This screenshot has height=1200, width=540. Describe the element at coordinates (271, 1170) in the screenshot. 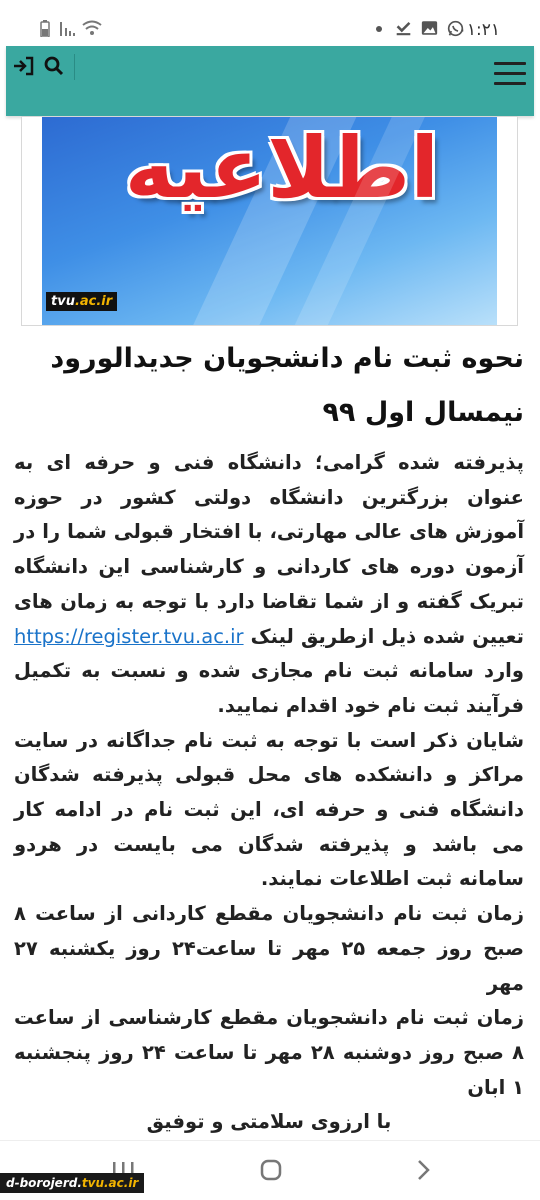

I see `home-icon` at that location.